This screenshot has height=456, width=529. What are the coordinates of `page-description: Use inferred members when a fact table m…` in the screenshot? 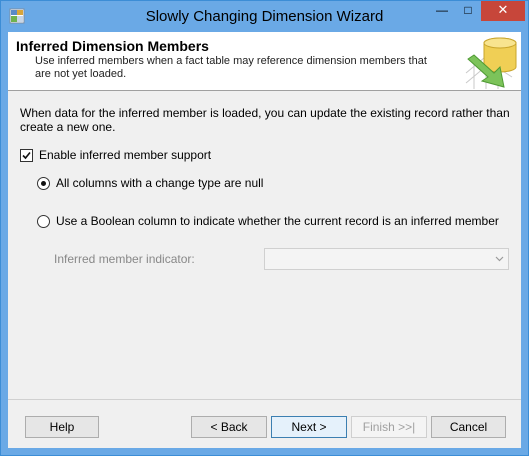 It's located at (231, 67).